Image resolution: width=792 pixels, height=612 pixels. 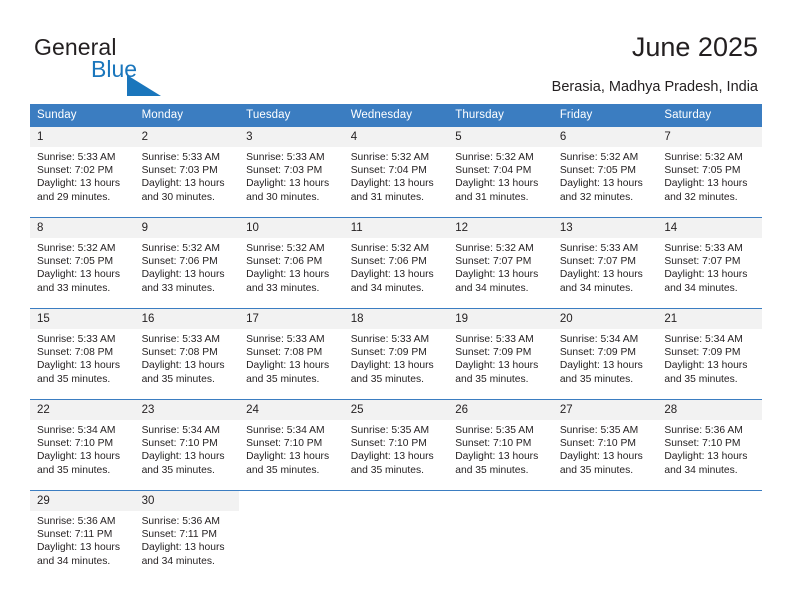 I want to click on sunset-text: Sunset: 7:09 PM, so click(x=388, y=353).